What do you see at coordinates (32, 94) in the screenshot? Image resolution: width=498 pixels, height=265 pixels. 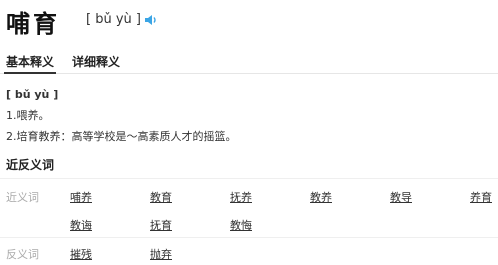 I see `definition-pinyin: [ bǔ yù ]` at bounding box center [32, 94].